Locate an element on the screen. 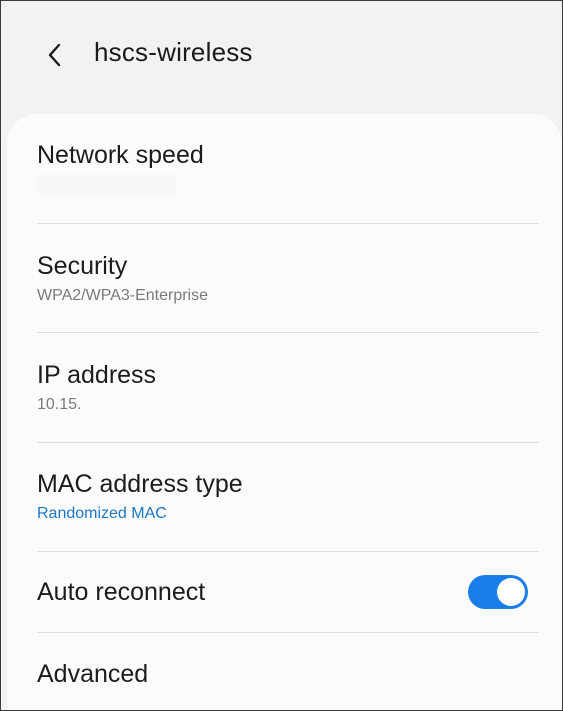 Image resolution: width=563 pixels, height=711 pixels. mac-address-type-item: MAC address type Randomized MAC is located at coordinates (287, 497).